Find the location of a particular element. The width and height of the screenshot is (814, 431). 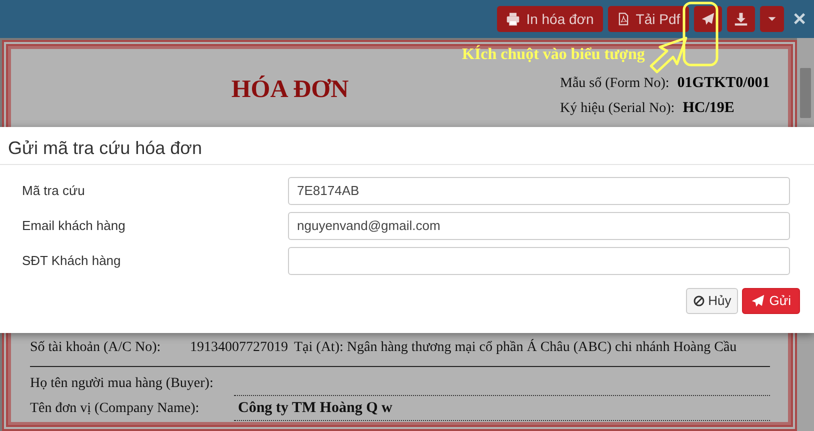

field-value: 01GTKT0/001 is located at coordinates (723, 83).